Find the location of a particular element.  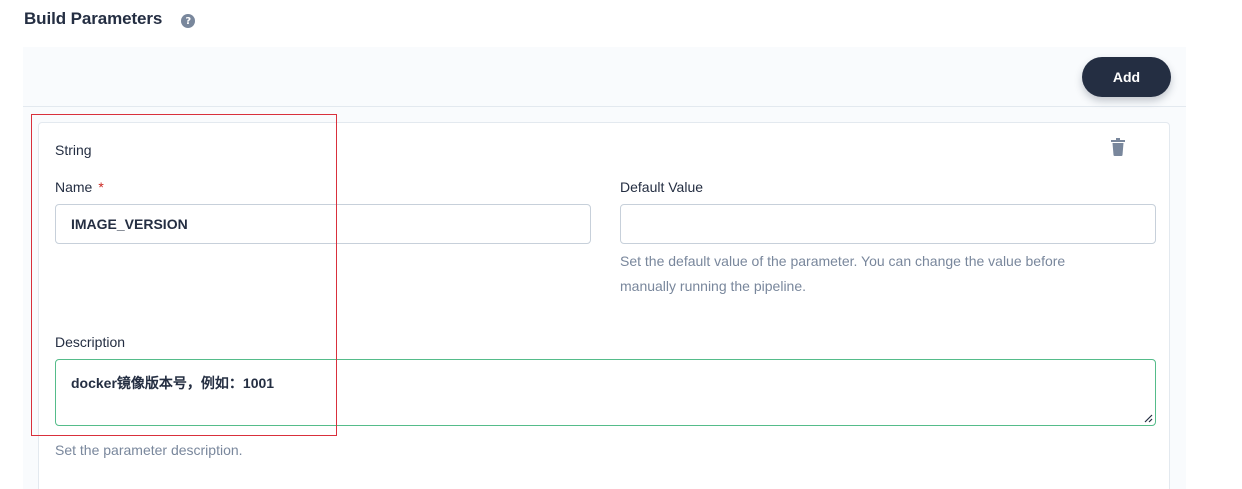

name-label-text: Name is located at coordinates (74, 187).